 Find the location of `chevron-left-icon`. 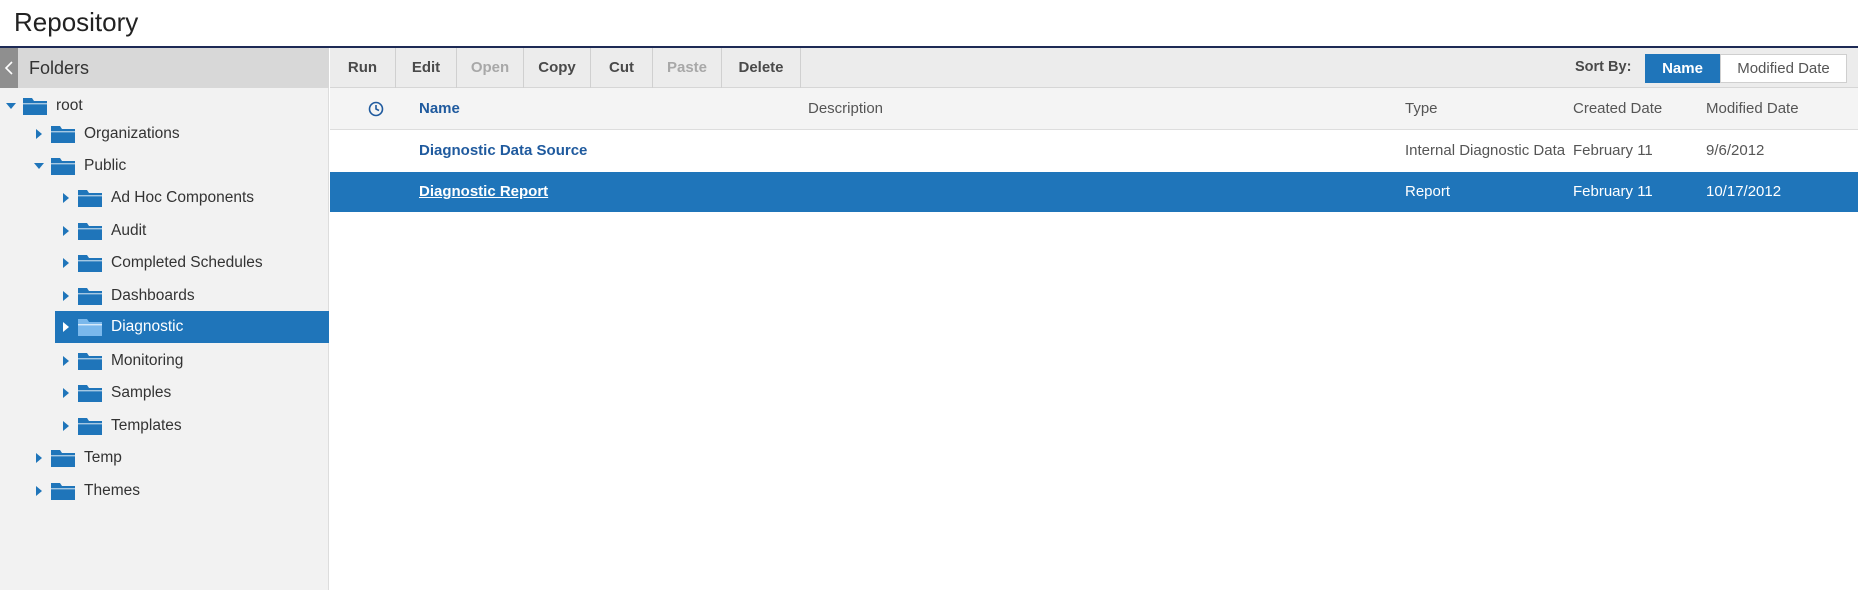

chevron-left-icon is located at coordinates (8, 68).